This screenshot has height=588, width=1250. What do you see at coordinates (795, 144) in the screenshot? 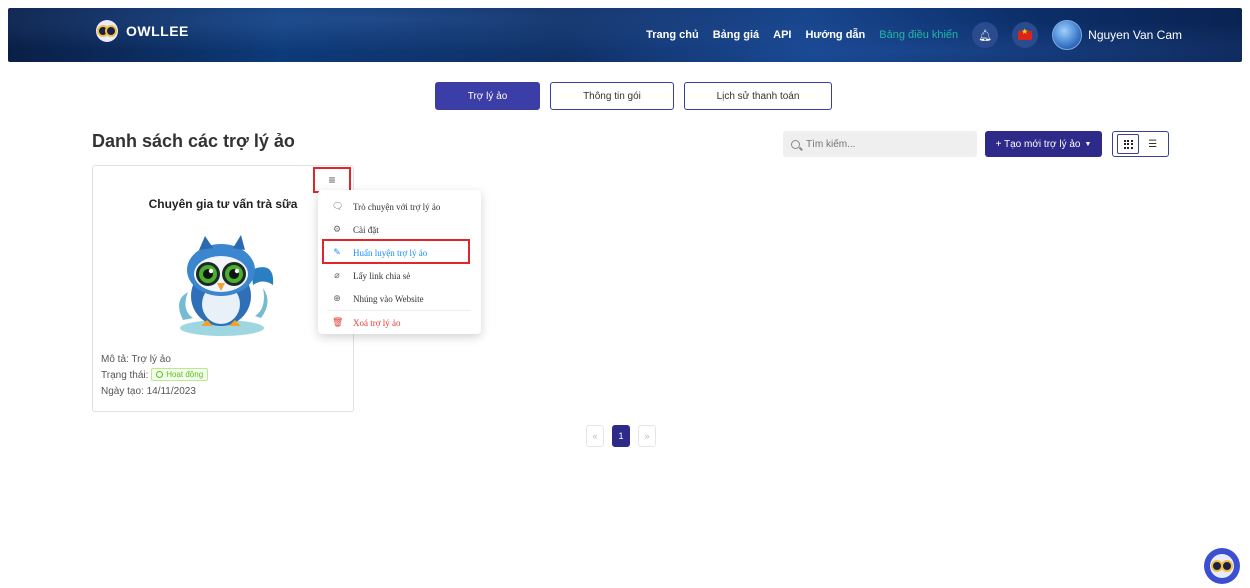
I see `search-icon` at bounding box center [795, 144].